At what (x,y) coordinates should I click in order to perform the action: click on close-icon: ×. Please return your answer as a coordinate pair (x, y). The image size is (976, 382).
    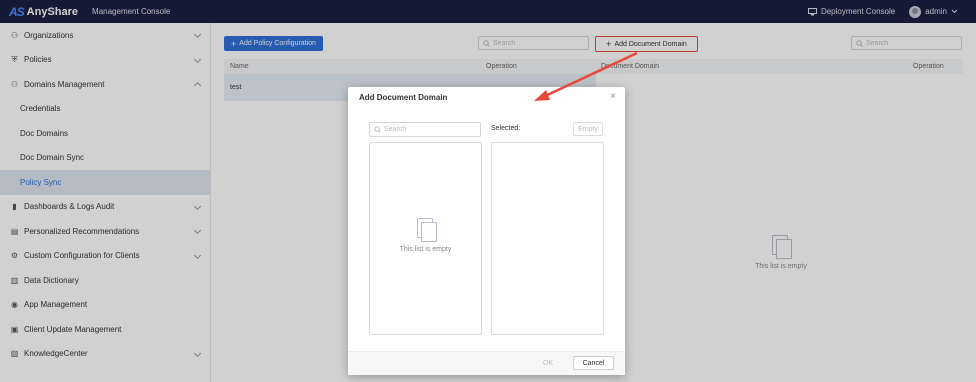
    Looking at the image, I should click on (613, 96).